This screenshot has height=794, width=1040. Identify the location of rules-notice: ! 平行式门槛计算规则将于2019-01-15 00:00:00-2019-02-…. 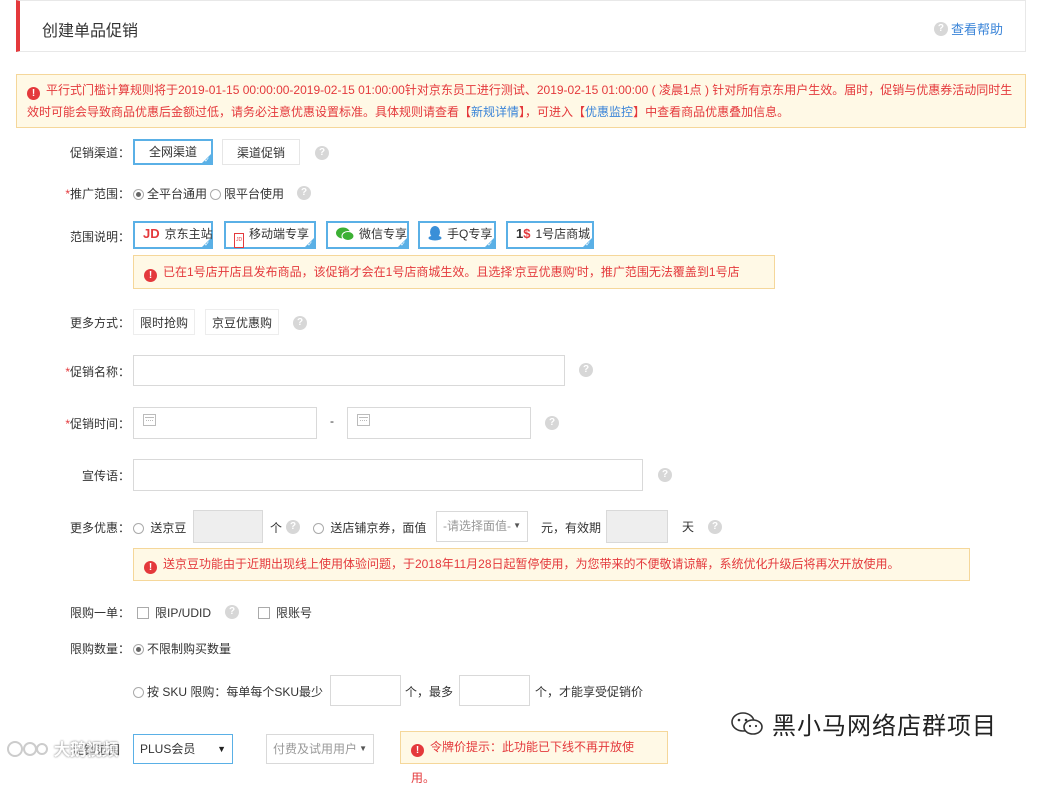
(521, 101).